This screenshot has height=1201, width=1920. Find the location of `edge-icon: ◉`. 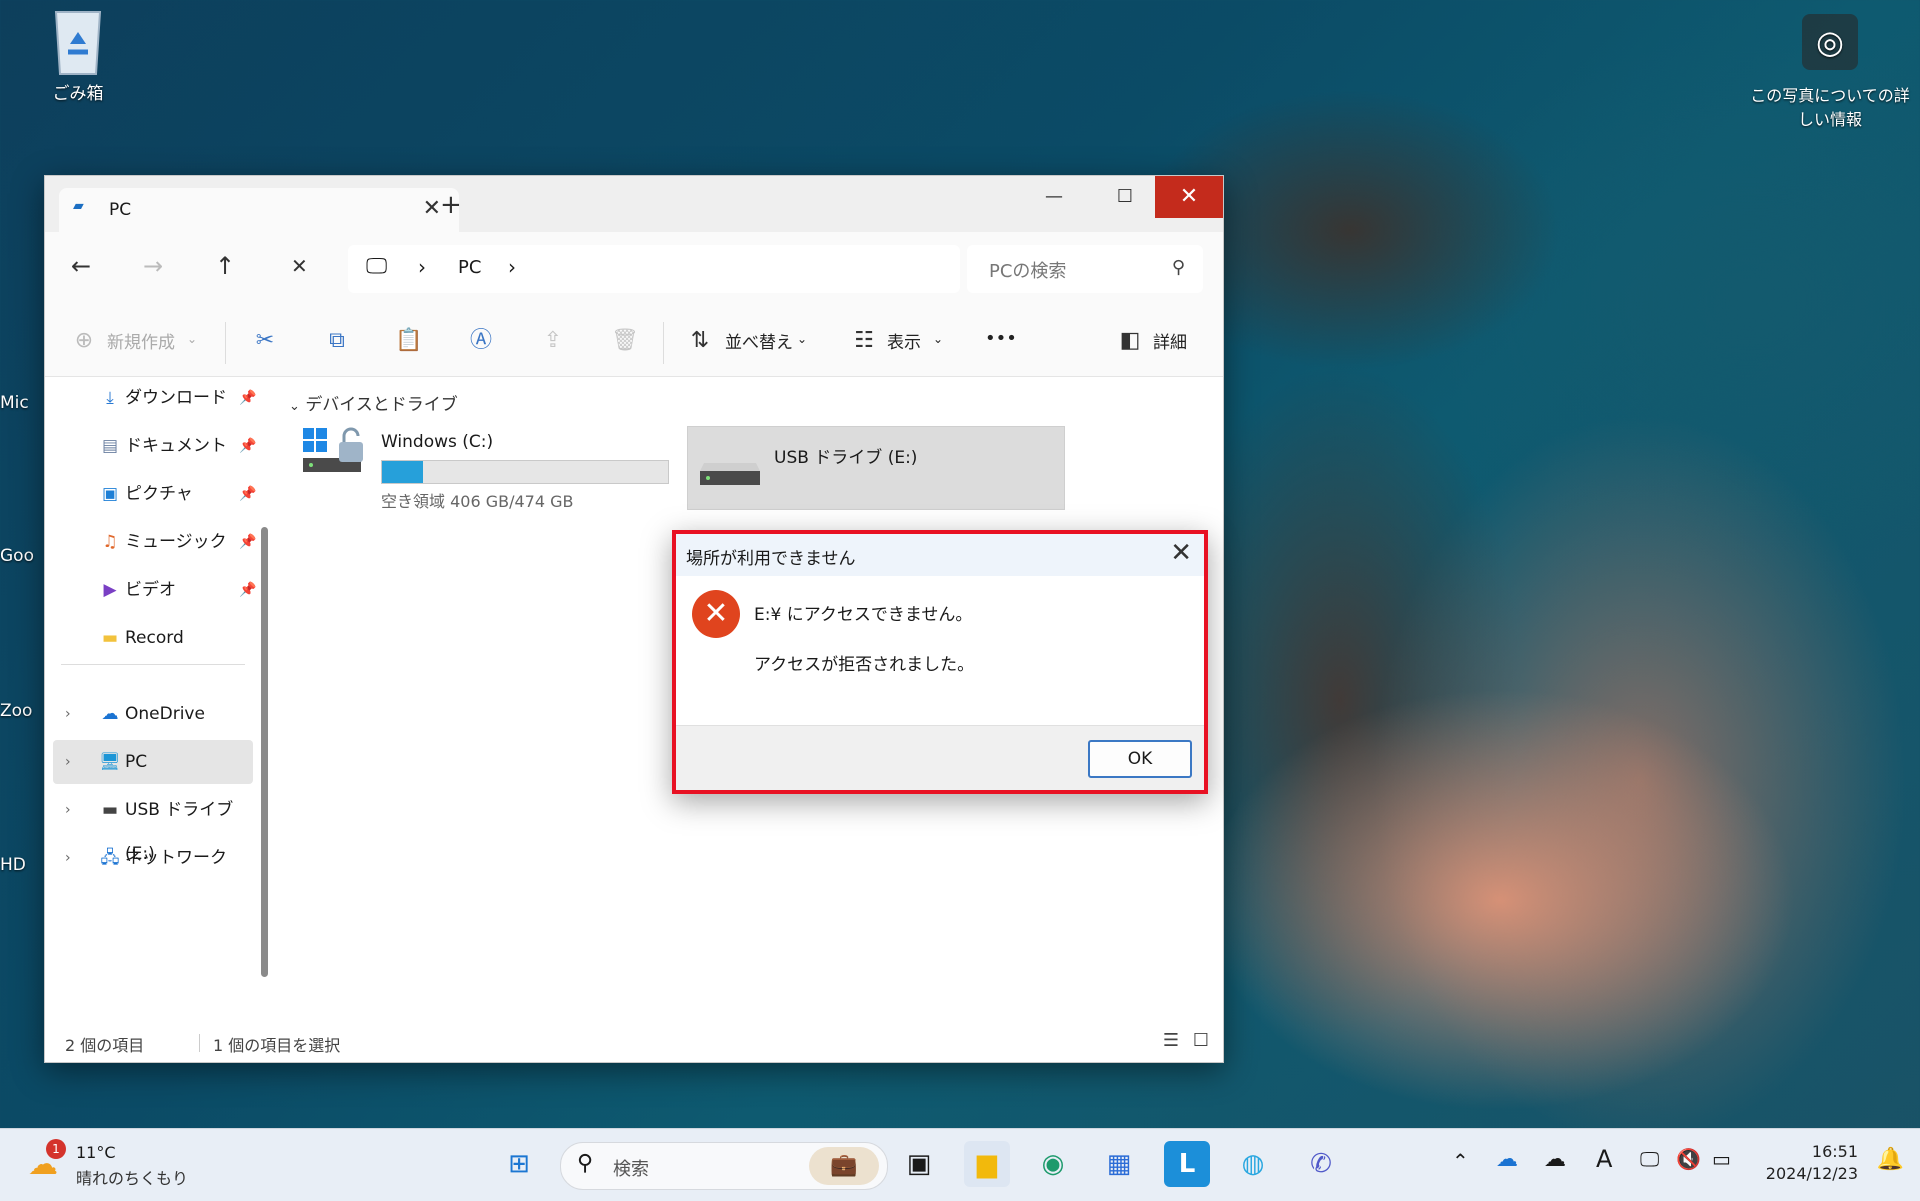

edge-icon: ◉ is located at coordinates (1053, 1164).